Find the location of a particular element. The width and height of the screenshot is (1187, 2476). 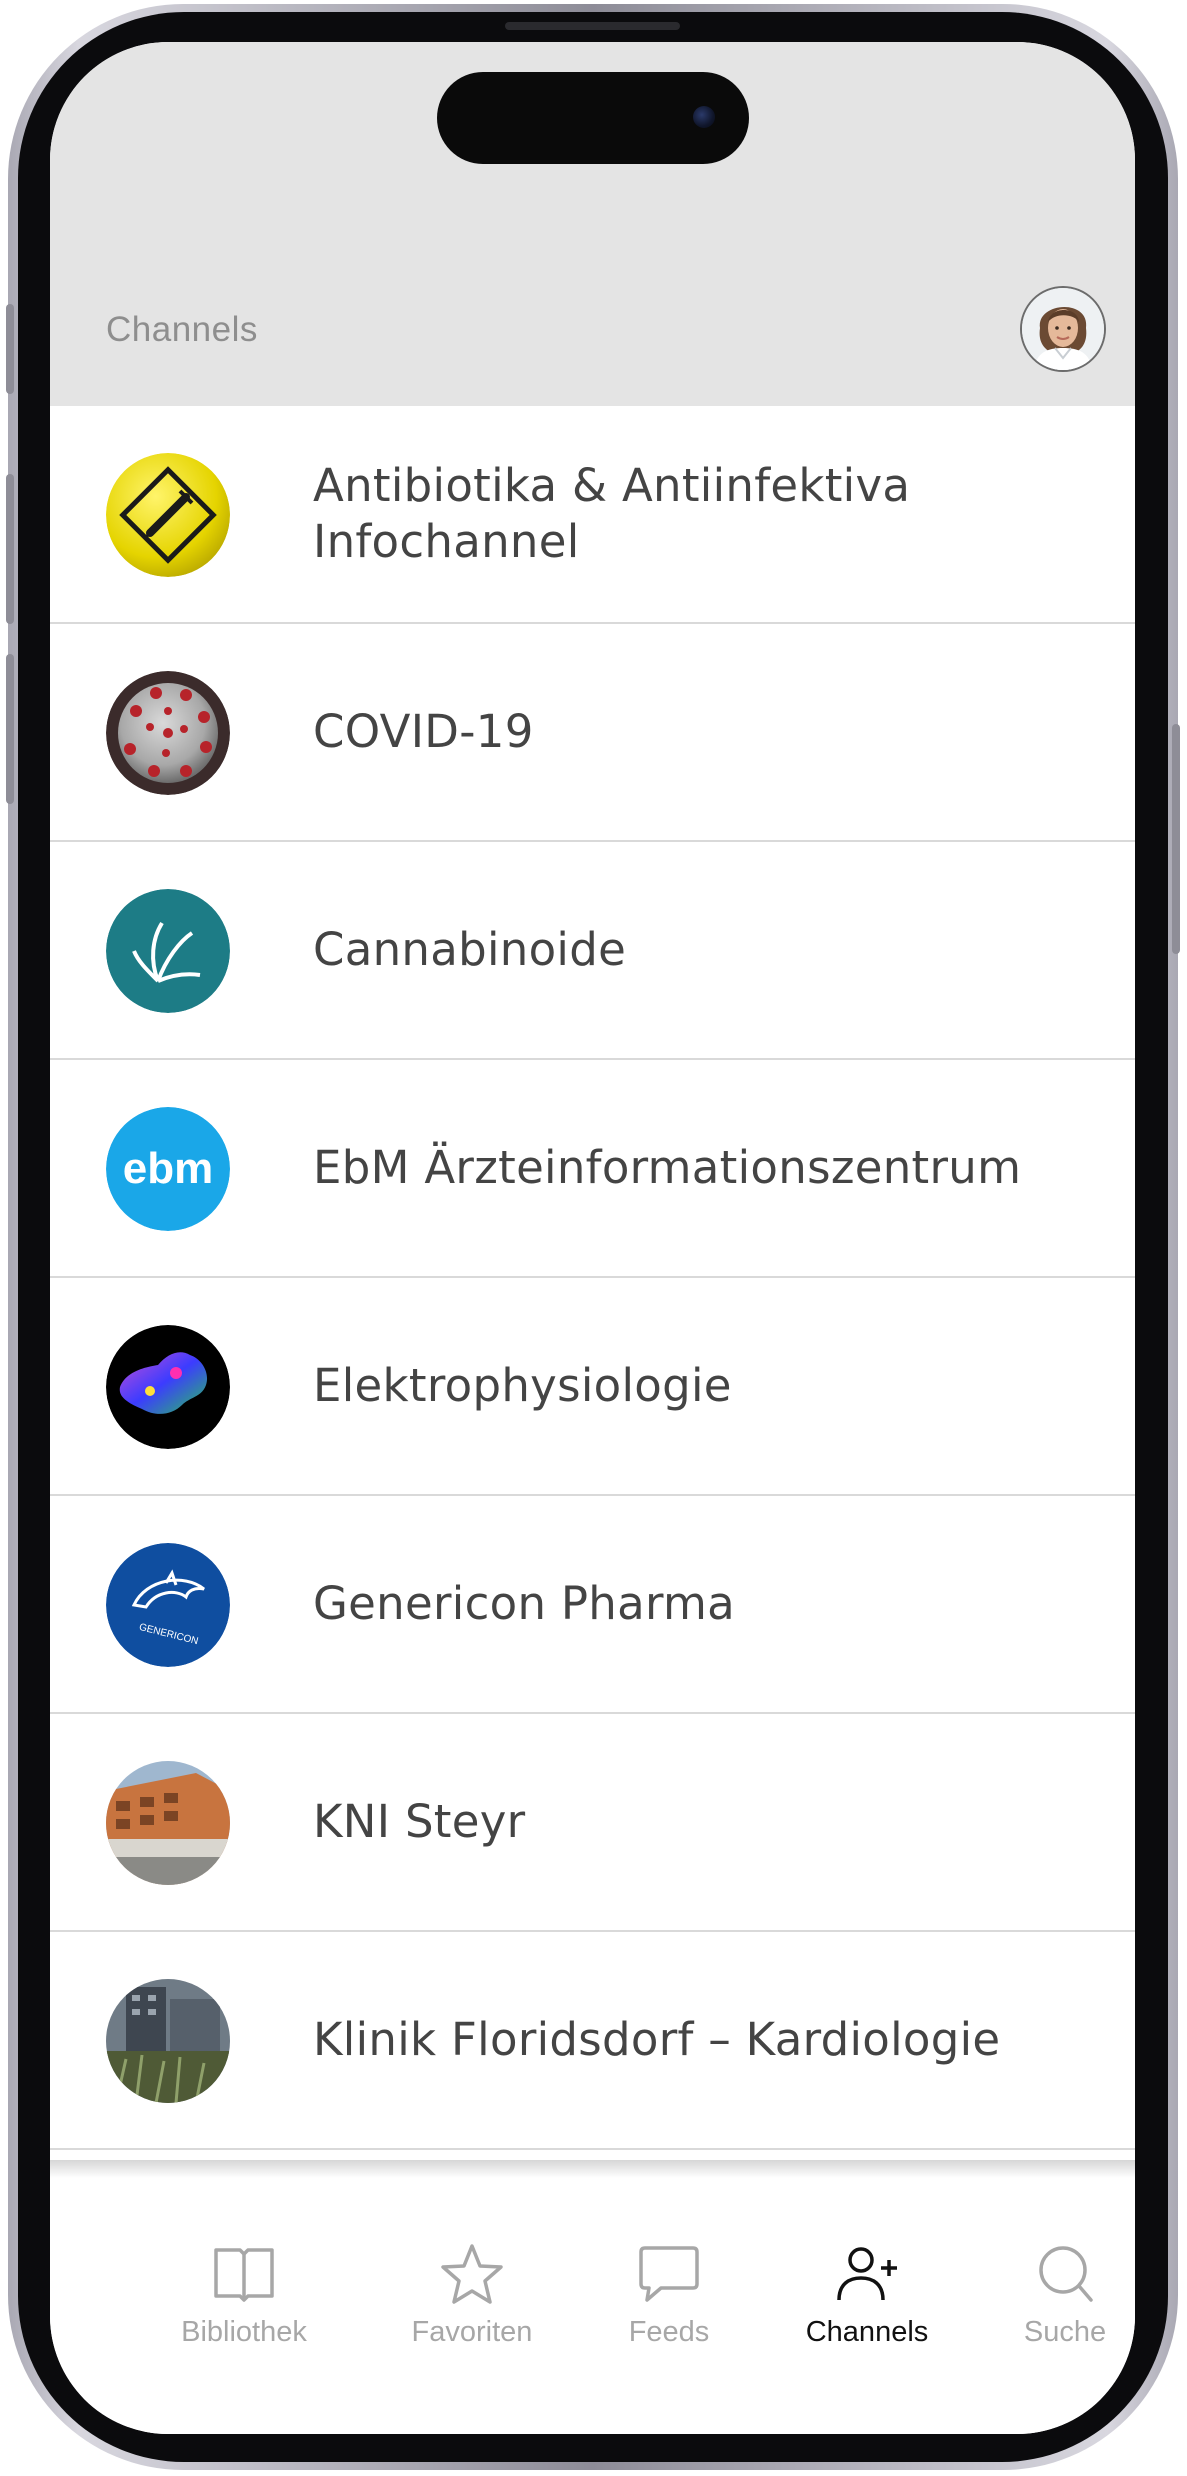

dolphin-icon: GENERICON is located at coordinates (168, 1605).